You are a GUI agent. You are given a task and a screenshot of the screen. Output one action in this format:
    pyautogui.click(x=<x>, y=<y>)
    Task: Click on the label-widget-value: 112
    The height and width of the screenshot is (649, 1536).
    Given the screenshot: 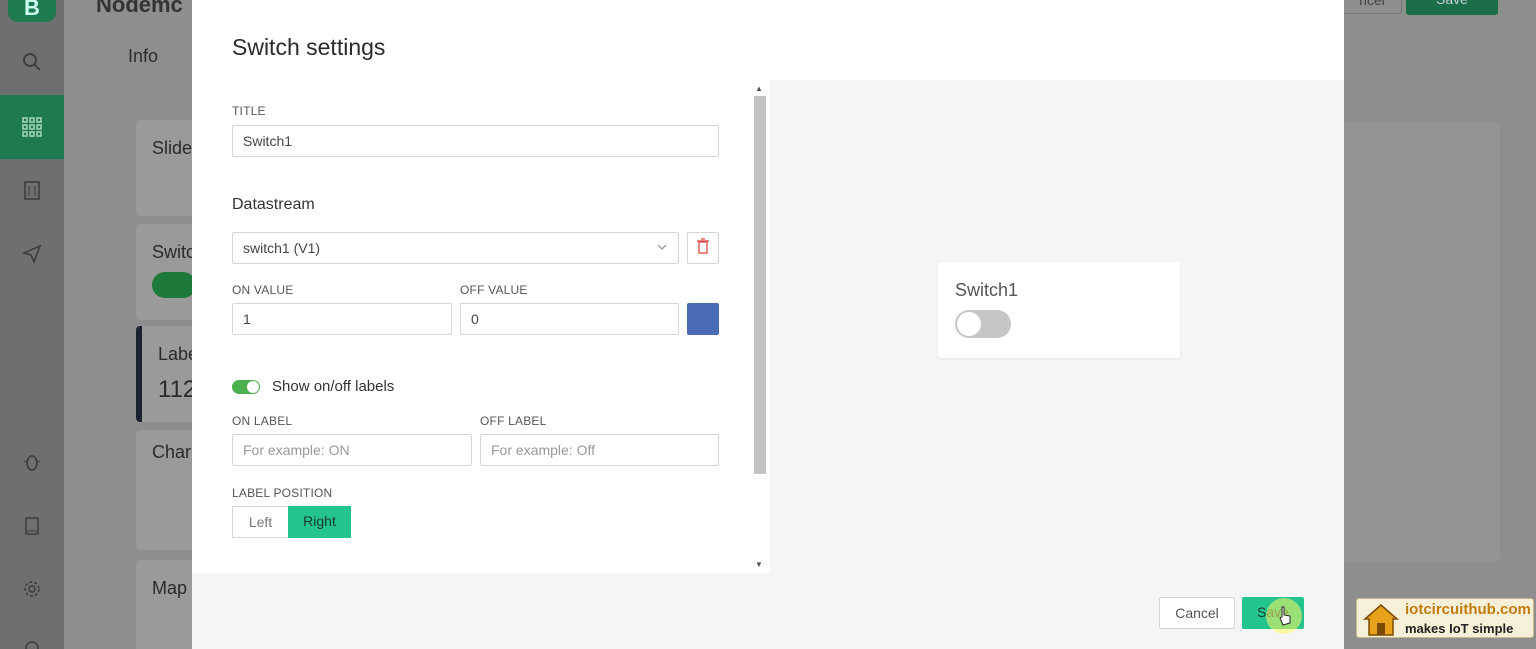 What is the action you would take?
    pyautogui.click(x=177, y=389)
    